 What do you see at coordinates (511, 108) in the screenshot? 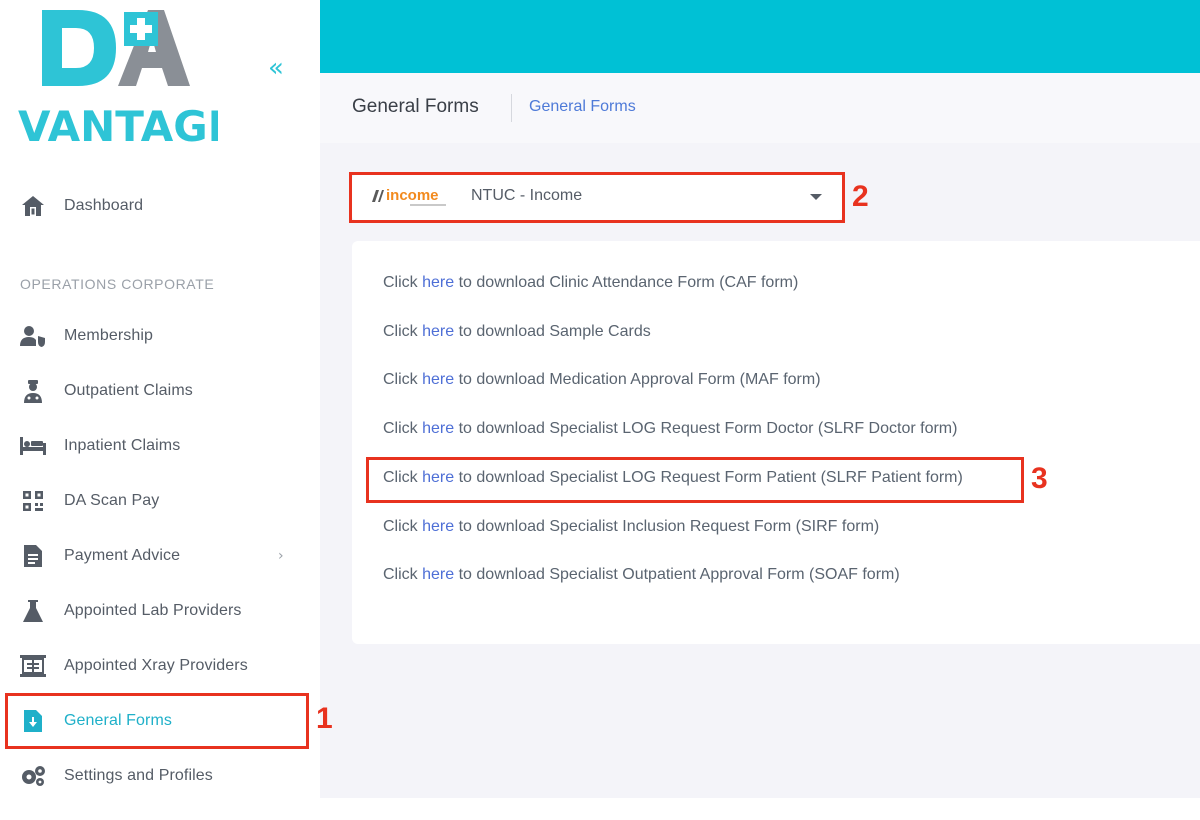
I see `header-divider` at bounding box center [511, 108].